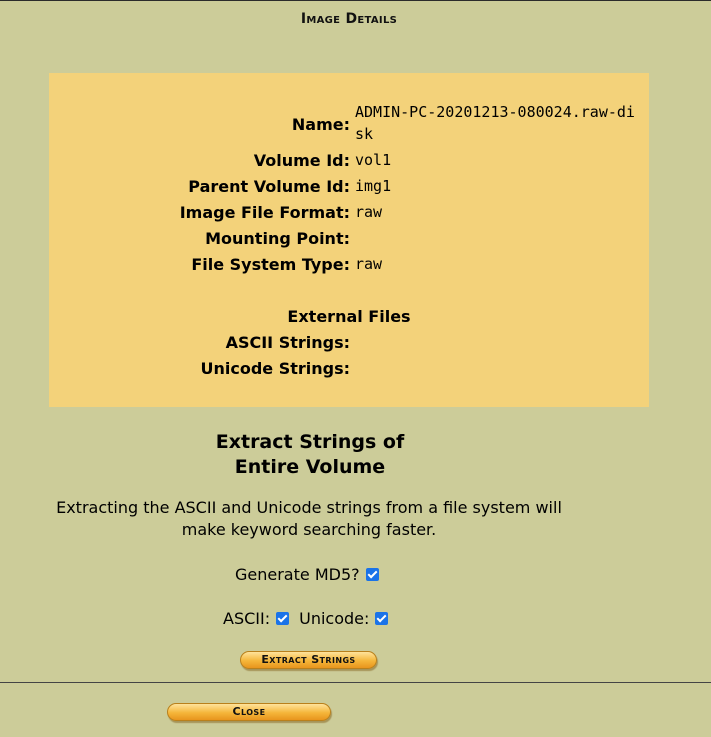 This screenshot has width=711, height=737. What do you see at coordinates (283, 618) in the screenshot?
I see `ascii-checkbox` at bounding box center [283, 618].